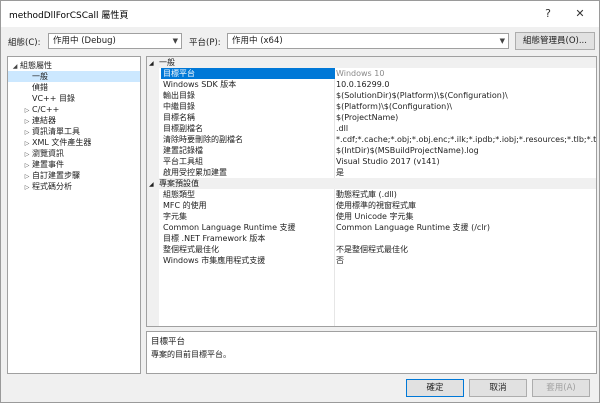 The height and width of the screenshot is (403, 600). What do you see at coordinates (52, 186) in the screenshot?
I see `tree-item-label: 程式碼分析` at bounding box center [52, 186].